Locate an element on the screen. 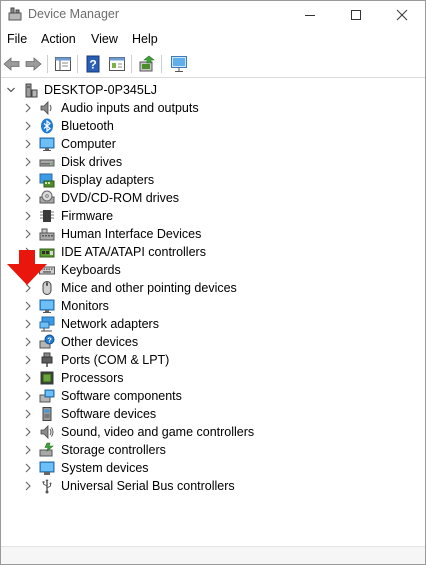 This screenshot has height=565, width=426. sound-controller-icon is located at coordinates (47, 432).